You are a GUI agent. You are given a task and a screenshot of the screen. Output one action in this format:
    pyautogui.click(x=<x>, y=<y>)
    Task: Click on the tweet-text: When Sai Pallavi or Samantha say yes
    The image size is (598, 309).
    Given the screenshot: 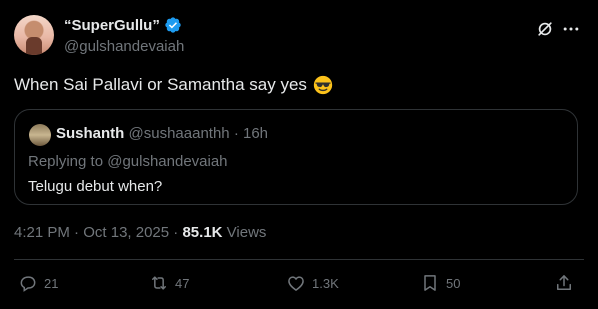 What is the action you would take?
    pyautogui.click(x=173, y=85)
    